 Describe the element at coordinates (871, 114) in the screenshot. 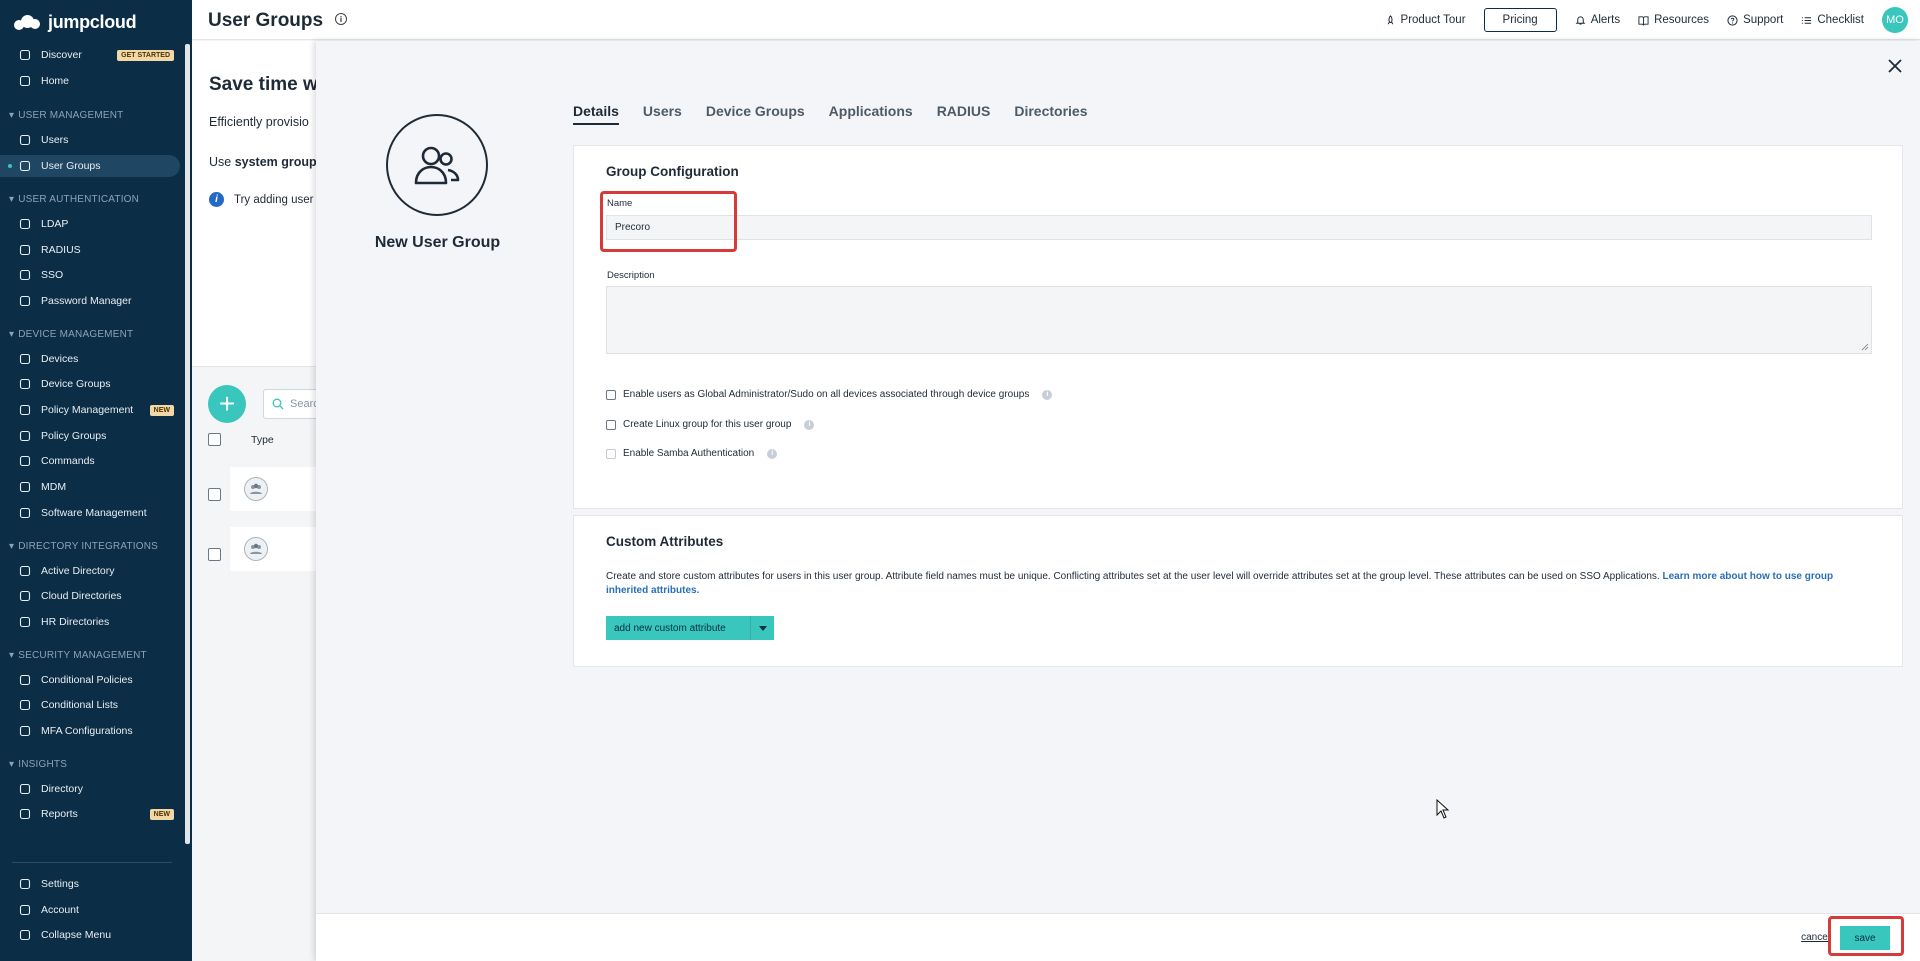

I see `tab-applications: Applications` at that location.